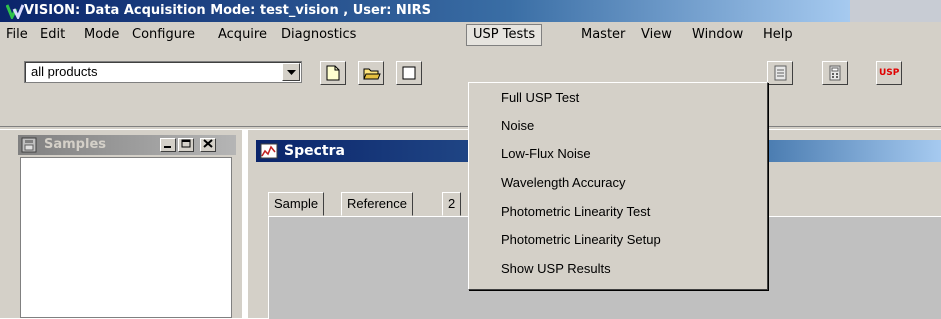 The image size is (941, 319). I want to click on minimize-button, so click(168, 145).